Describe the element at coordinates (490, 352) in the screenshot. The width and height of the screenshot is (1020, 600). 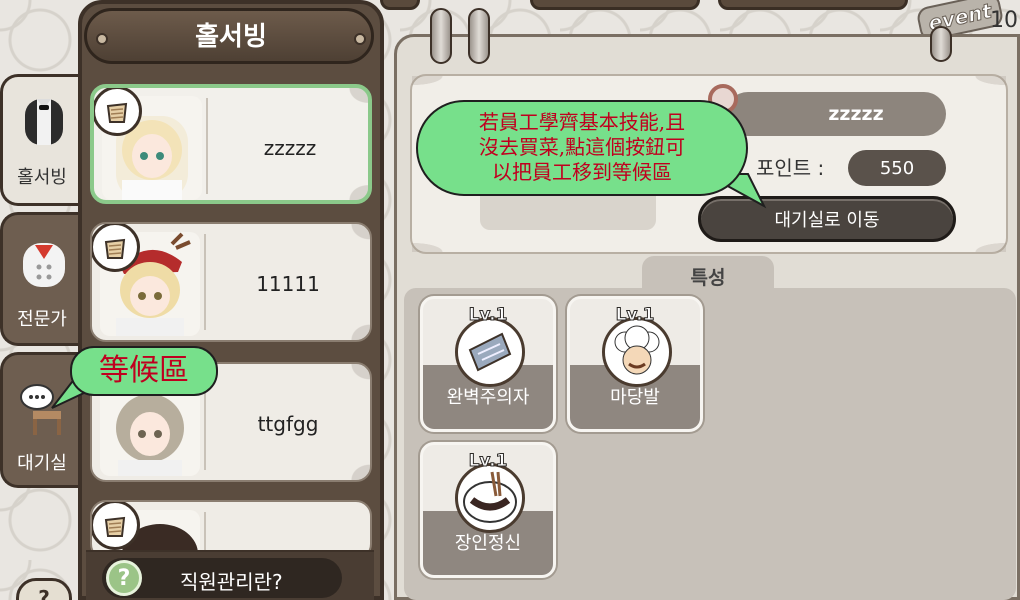
I see `cleaver-icon` at that location.